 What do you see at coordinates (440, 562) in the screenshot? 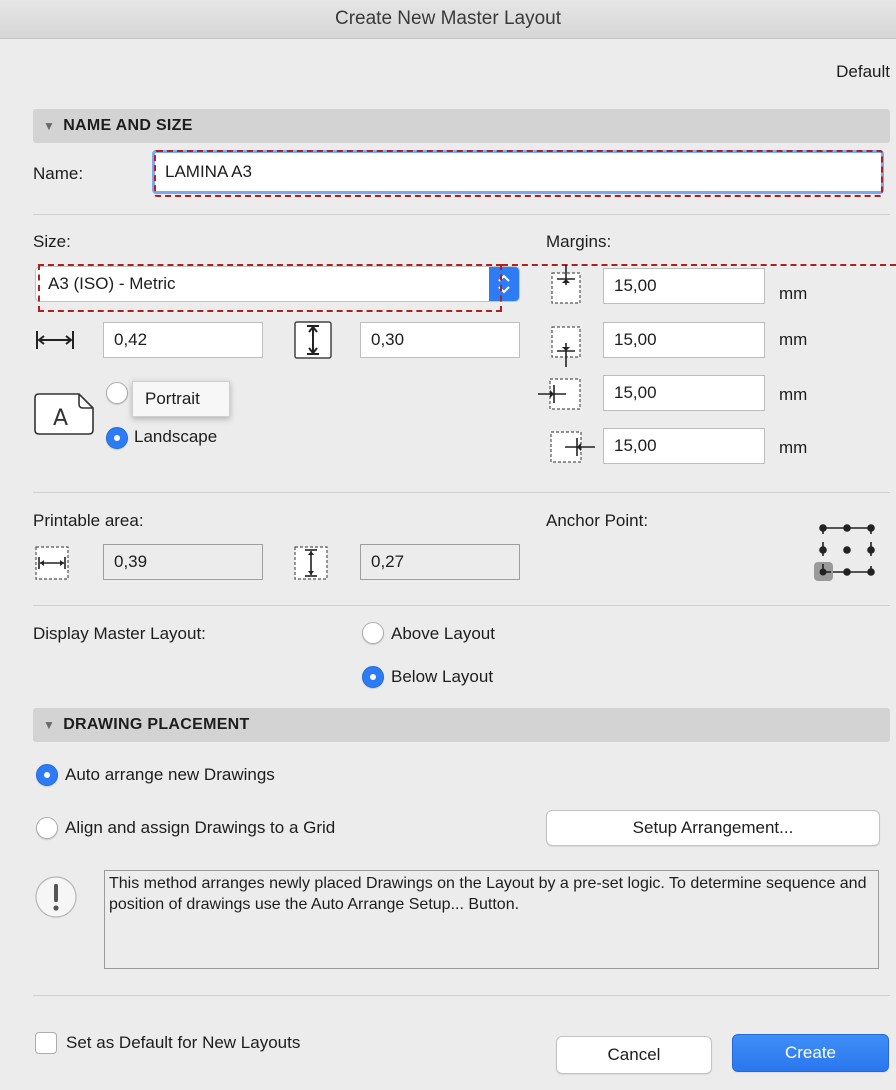
I see `printable-height-field: 0,27` at bounding box center [440, 562].